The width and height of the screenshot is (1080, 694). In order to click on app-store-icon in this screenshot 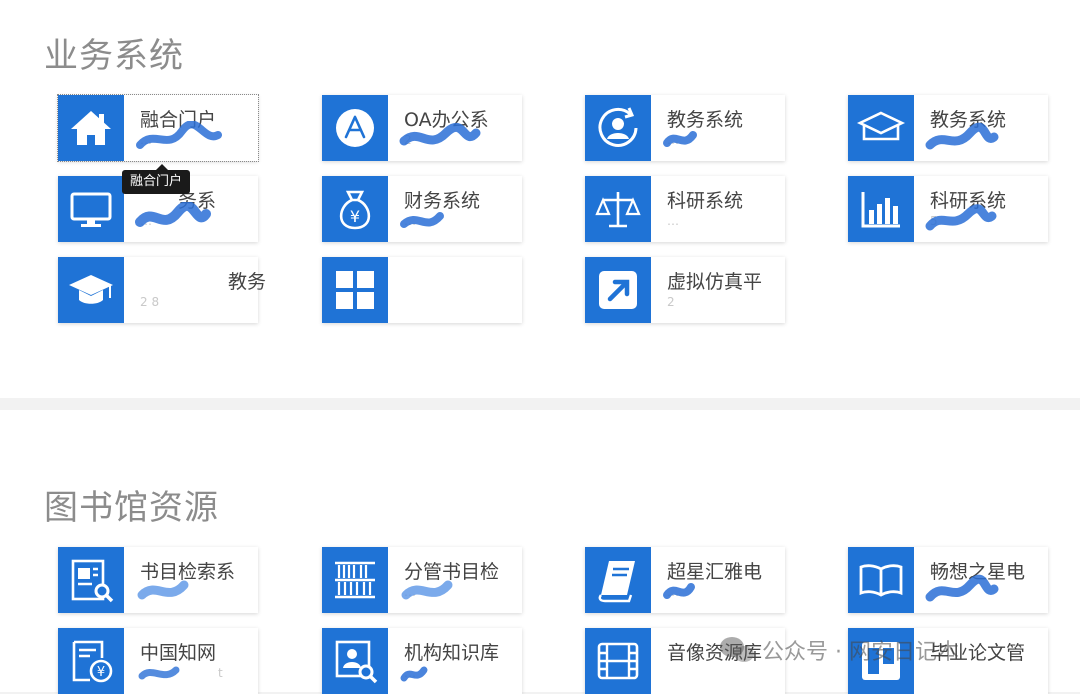, I will do `click(355, 128)`.